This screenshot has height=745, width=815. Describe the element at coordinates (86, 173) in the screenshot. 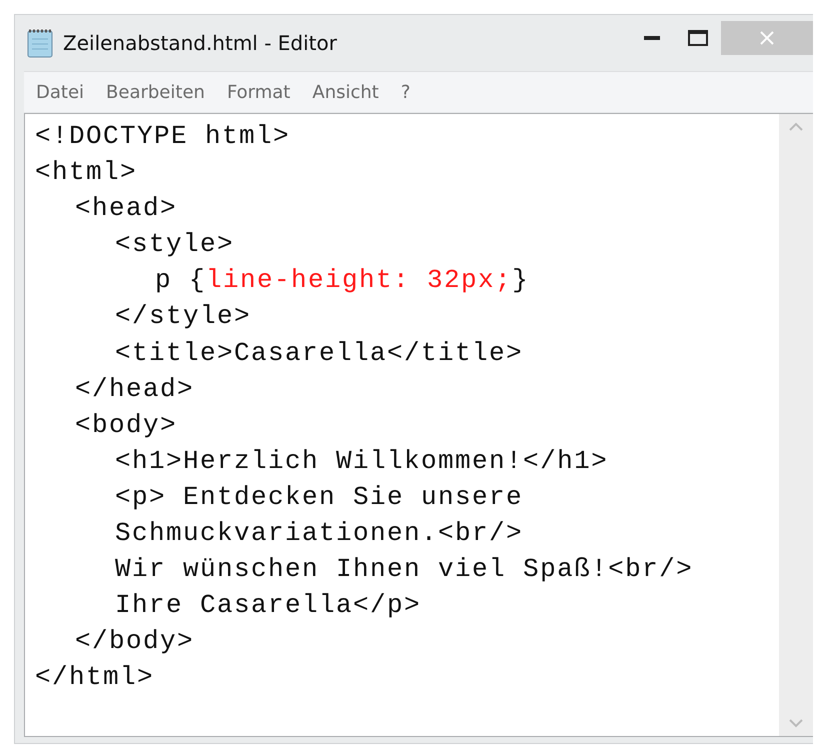

I see `code-line: <html>` at that location.